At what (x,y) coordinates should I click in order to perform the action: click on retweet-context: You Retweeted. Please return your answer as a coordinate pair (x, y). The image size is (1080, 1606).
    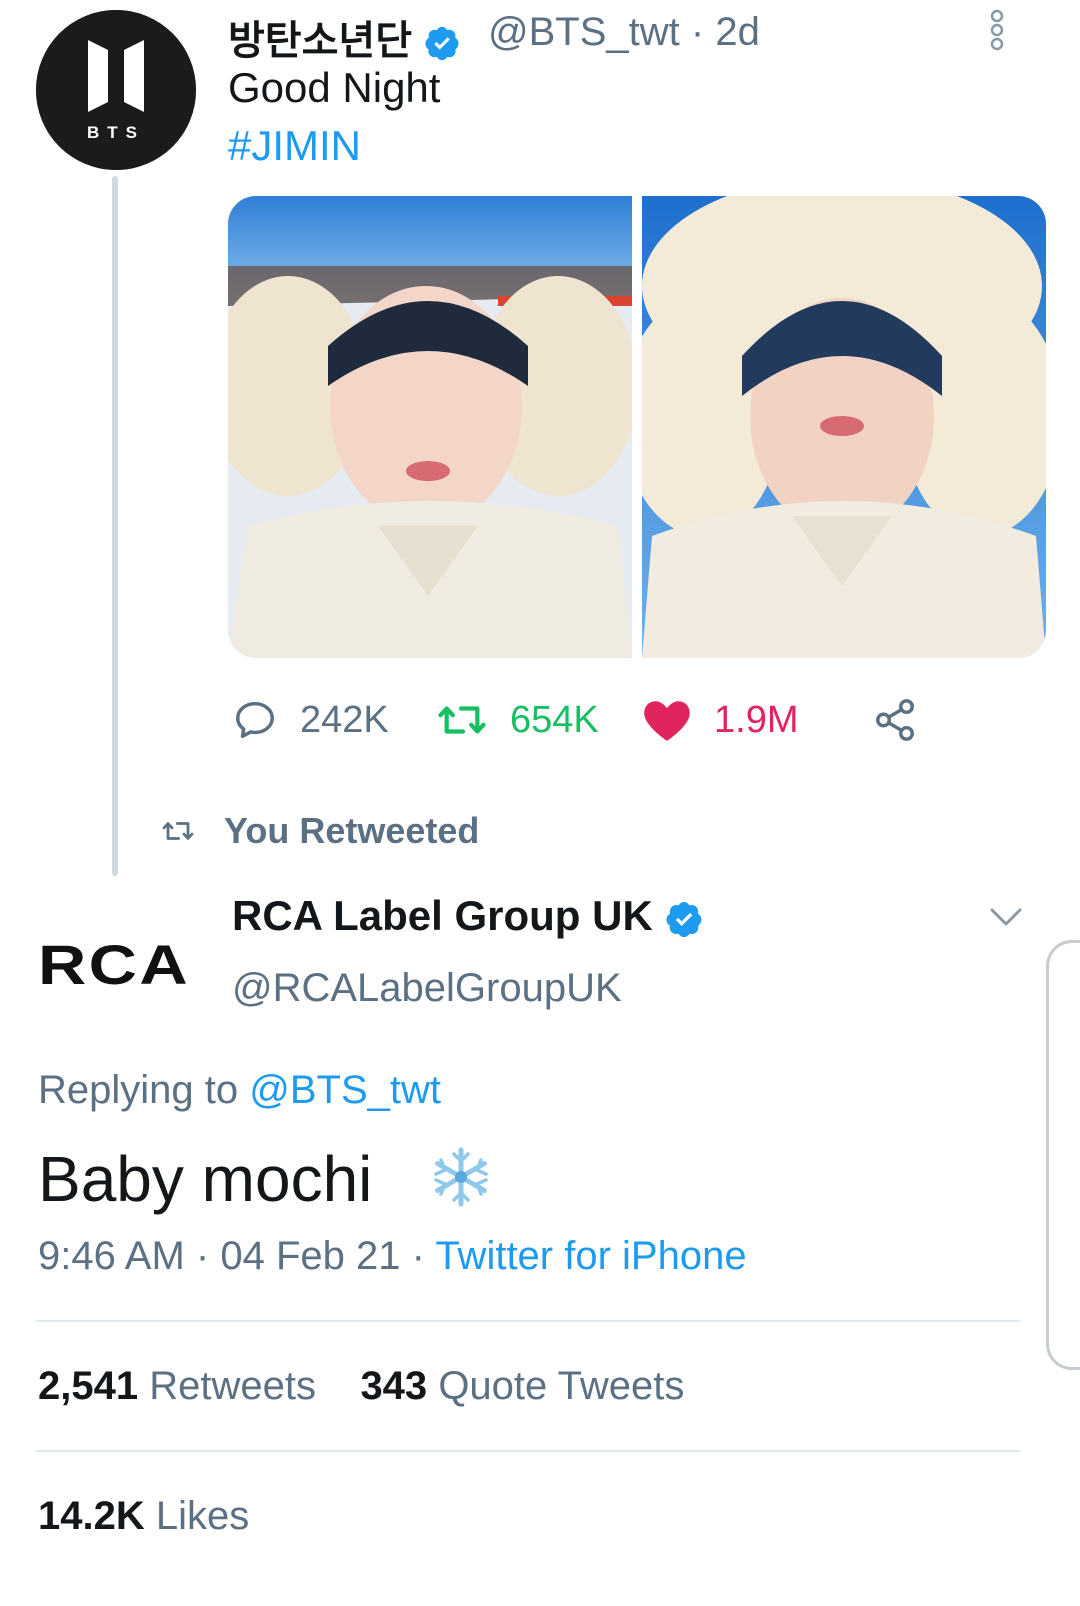
    Looking at the image, I should click on (319, 831).